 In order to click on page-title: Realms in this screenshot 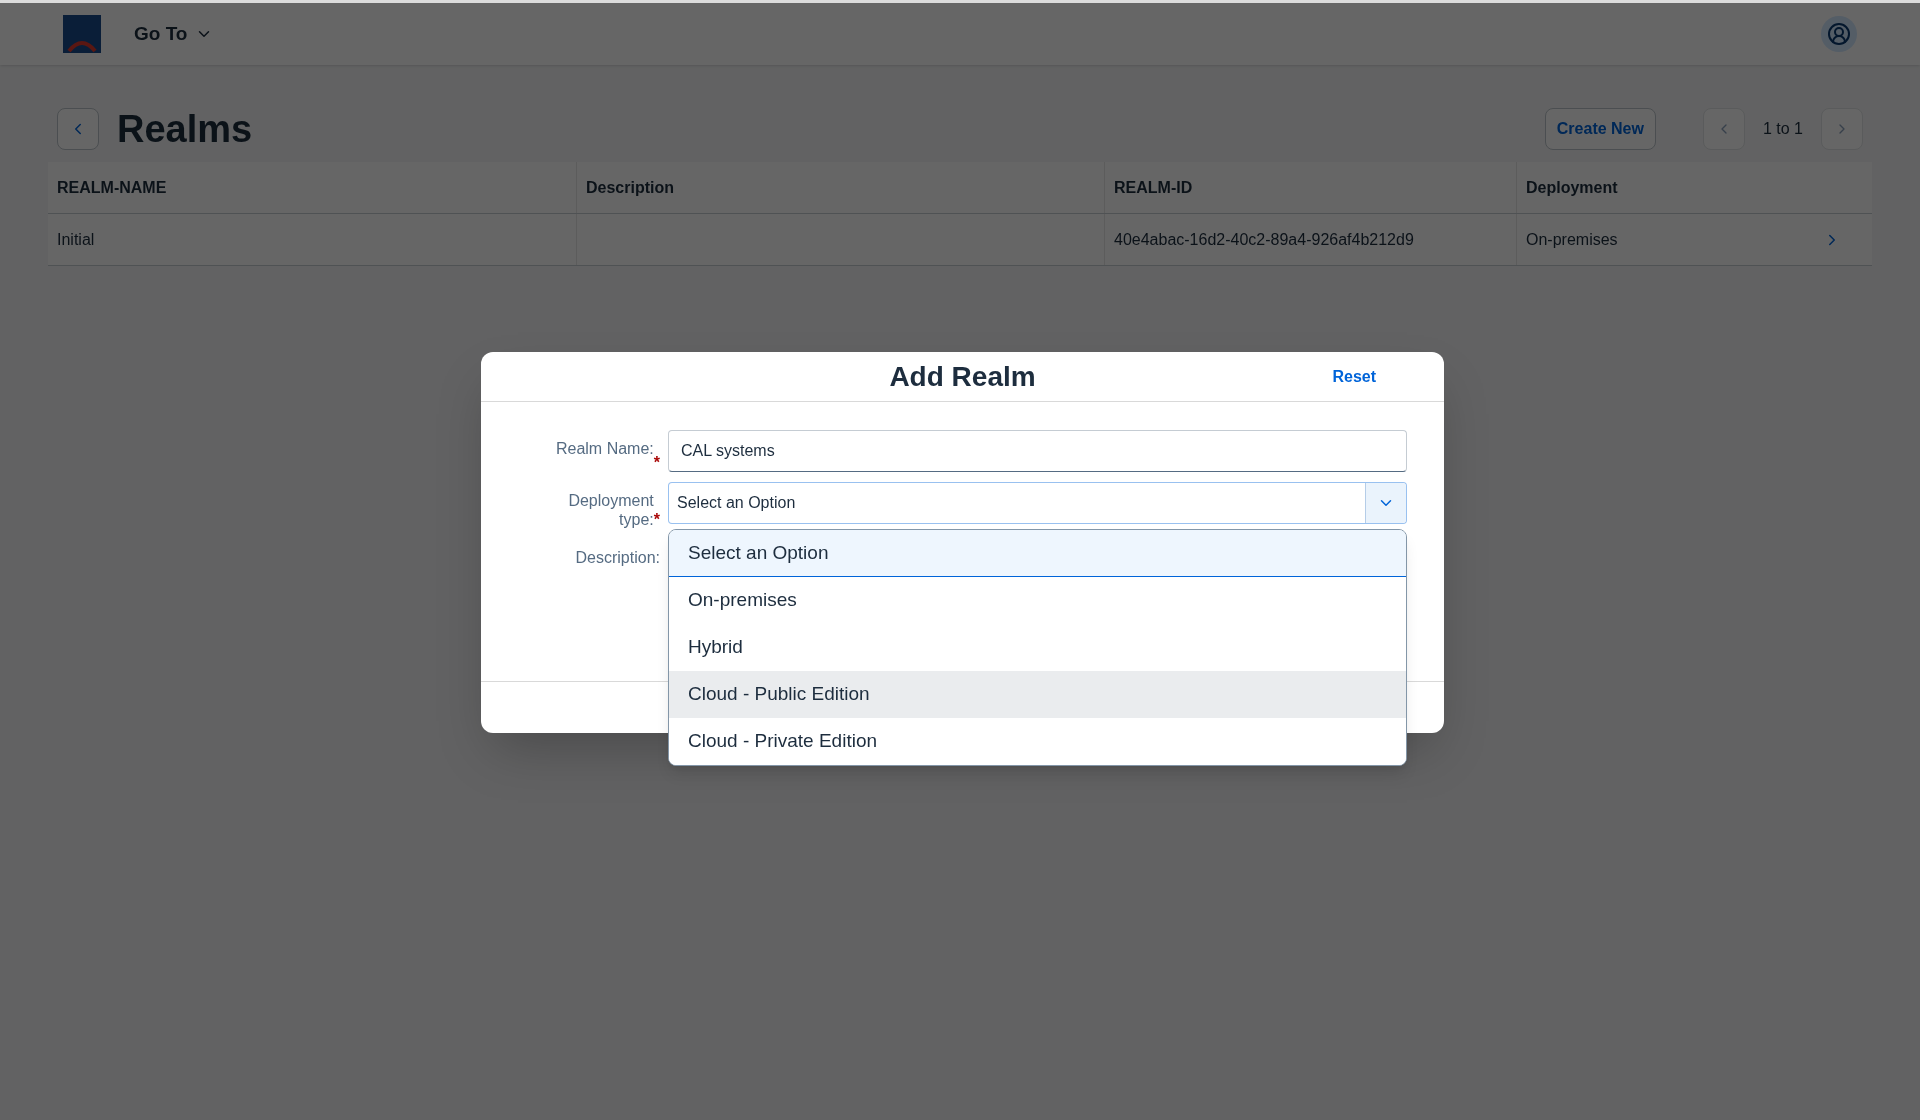, I will do `click(185, 129)`.